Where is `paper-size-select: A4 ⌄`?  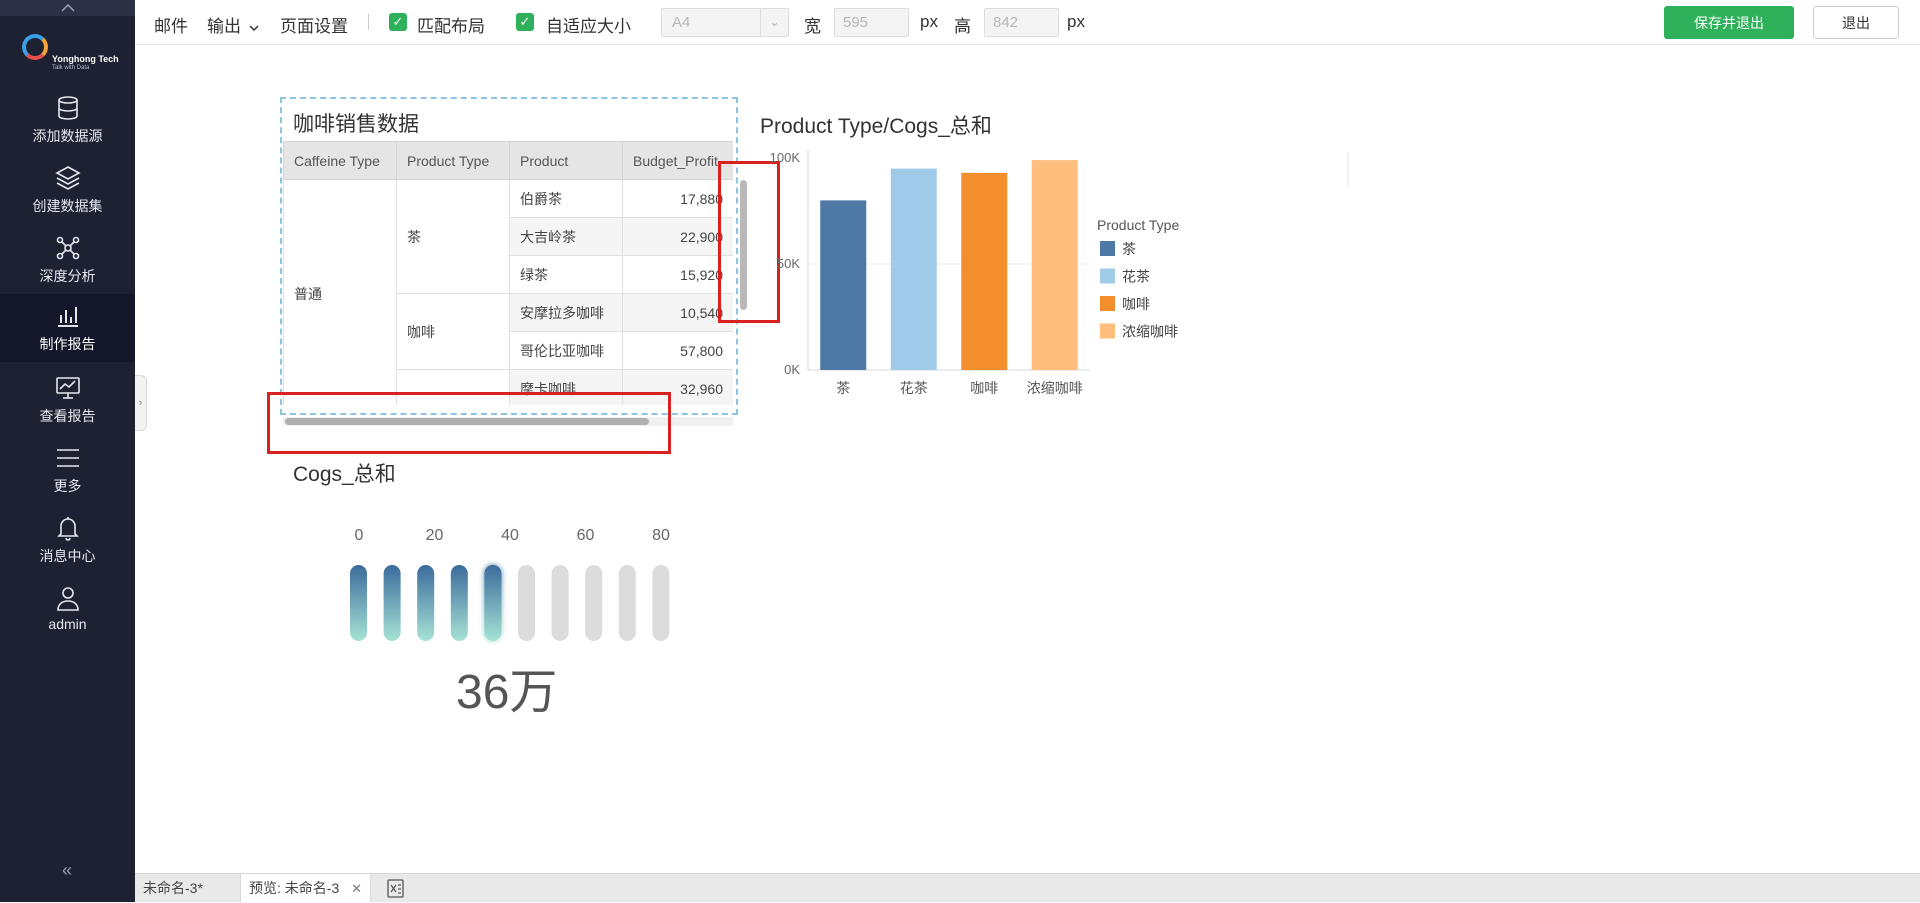 paper-size-select: A4 ⌄ is located at coordinates (725, 22).